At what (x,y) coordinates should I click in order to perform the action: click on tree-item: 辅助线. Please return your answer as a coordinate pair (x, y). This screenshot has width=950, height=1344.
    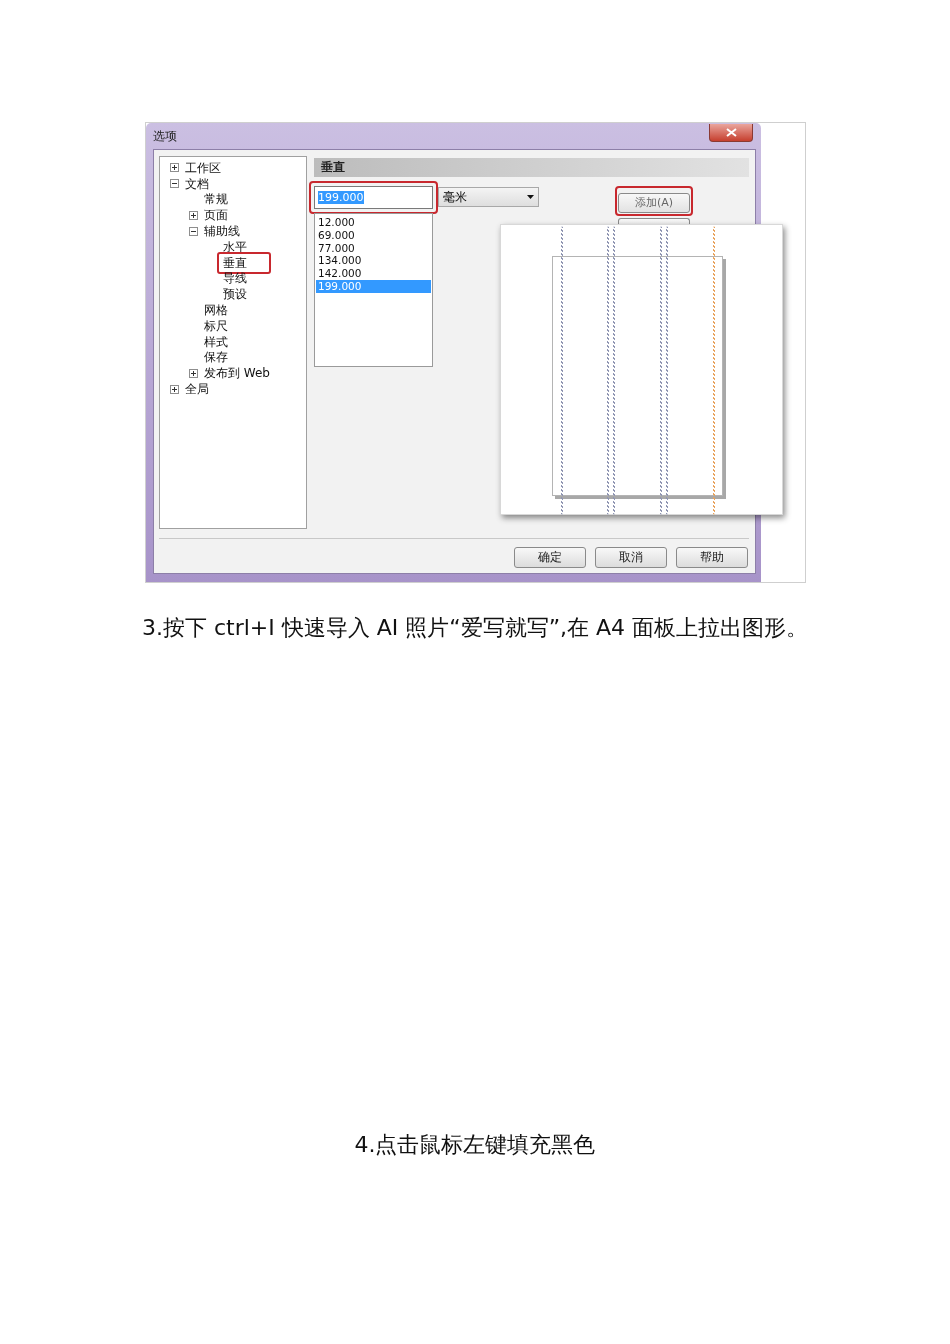
    Looking at the image, I should click on (222, 231).